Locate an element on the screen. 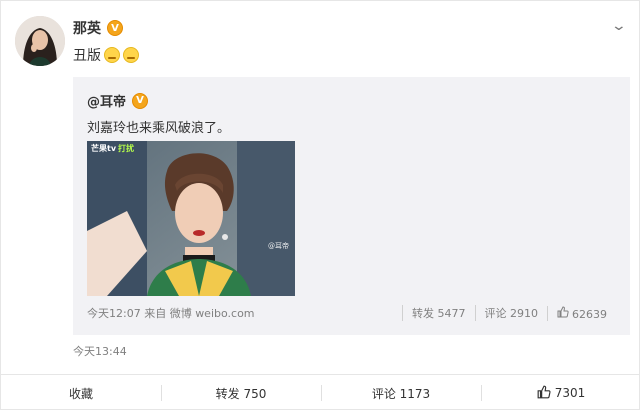 The image size is (640, 410). original-like: 62639 is located at coordinates (581, 313).